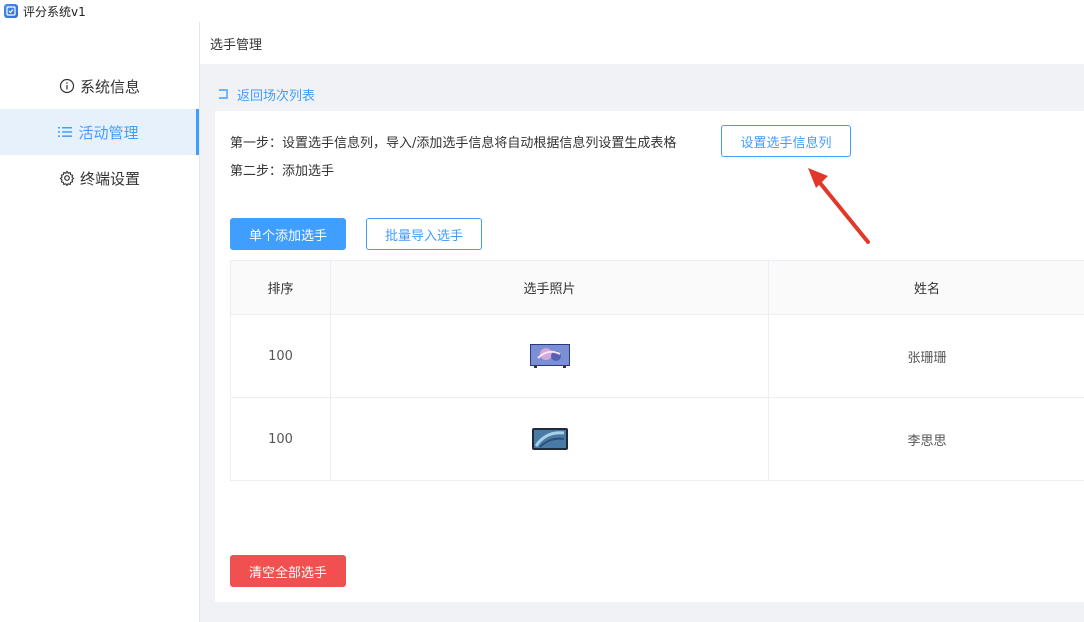 Image resolution: width=1084 pixels, height=622 pixels. What do you see at coordinates (453, 143) in the screenshot?
I see `step-one-text: 第一步：设置选手信息列，导入/添加选手信息将自动根据信息列设置生成表格` at bounding box center [453, 143].